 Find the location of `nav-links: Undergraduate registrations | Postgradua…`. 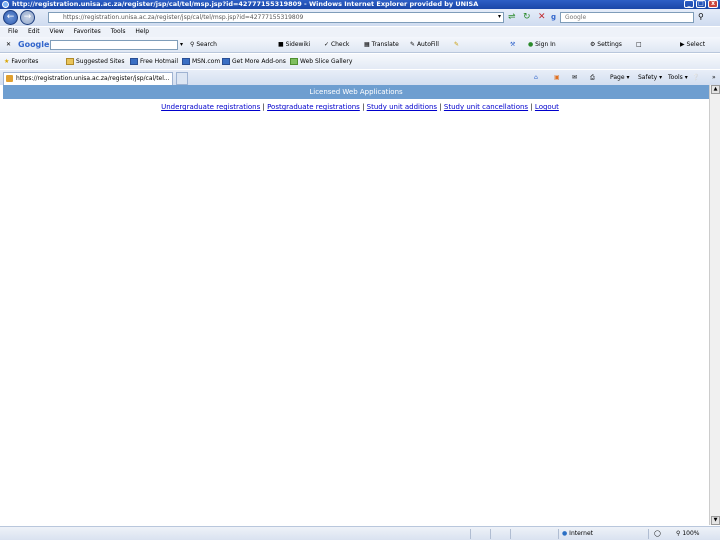

nav-links: Undergraduate registrations | Postgradua… is located at coordinates (360, 107).